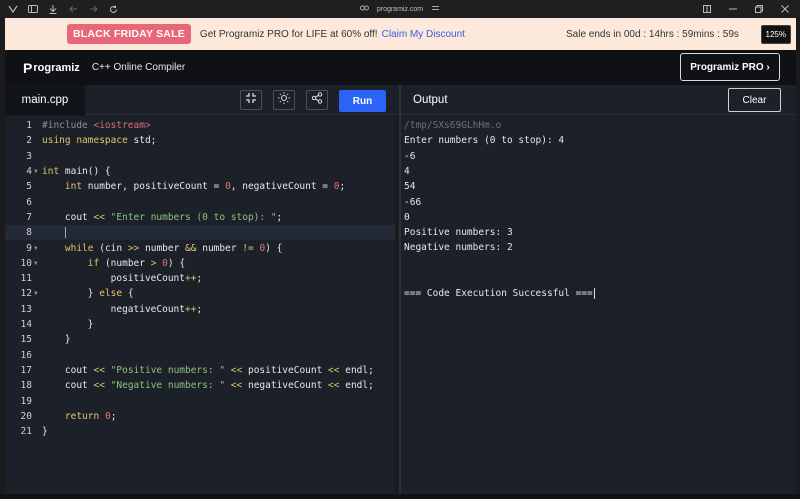  I want to click on code-line: 19, so click(200, 400).